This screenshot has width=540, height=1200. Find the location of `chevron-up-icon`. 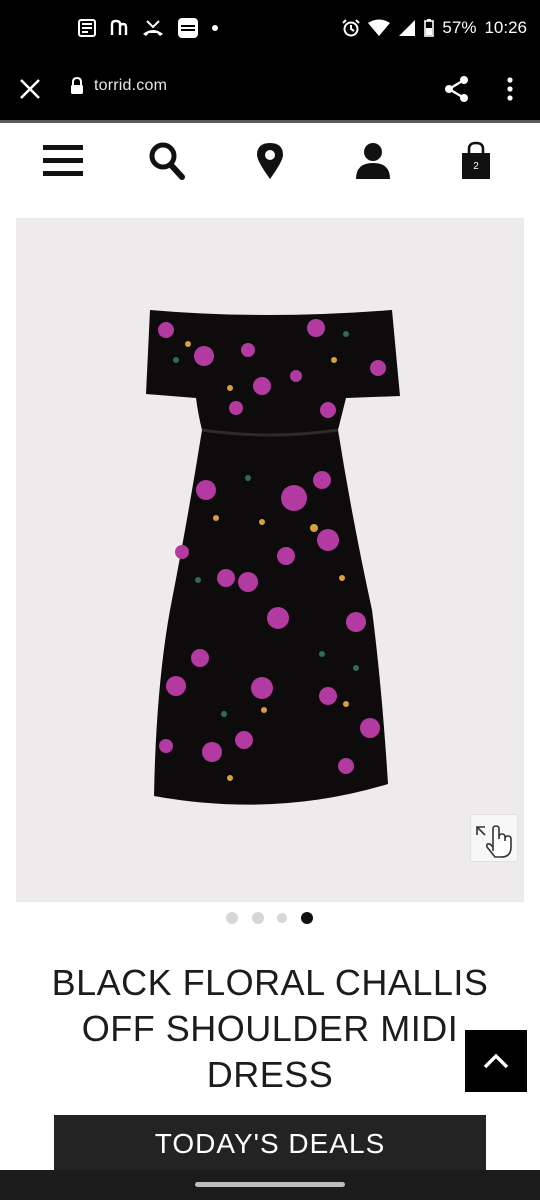

chevron-up-icon is located at coordinates (496, 1061).